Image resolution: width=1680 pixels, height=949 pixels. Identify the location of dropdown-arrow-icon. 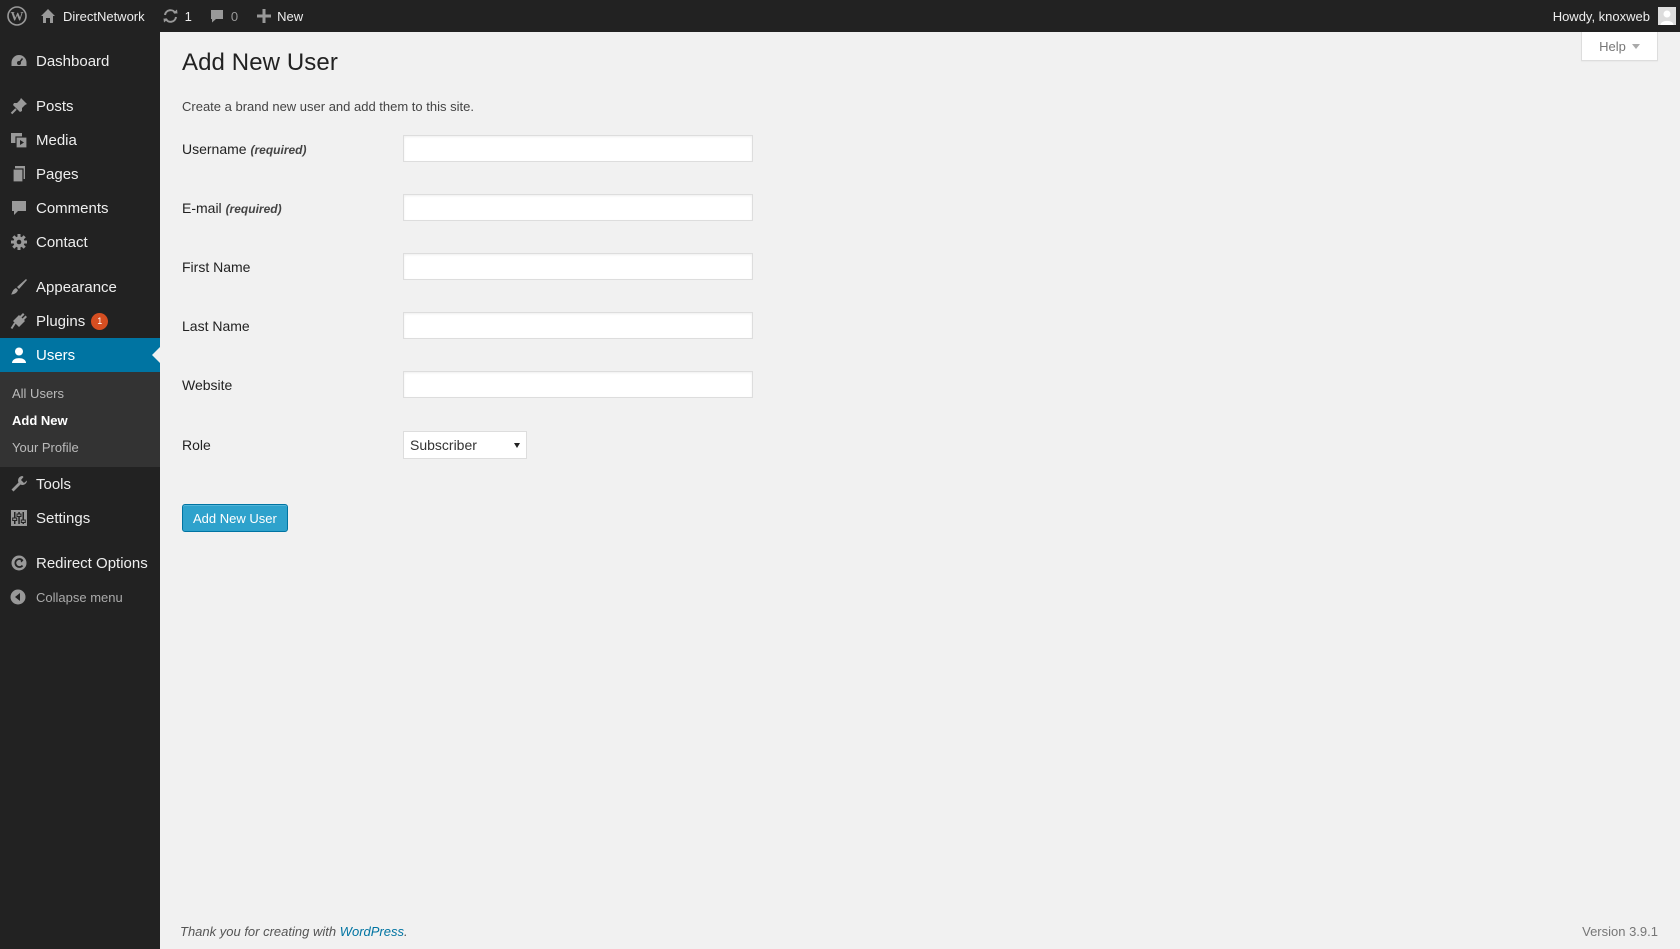
(1635, 46).